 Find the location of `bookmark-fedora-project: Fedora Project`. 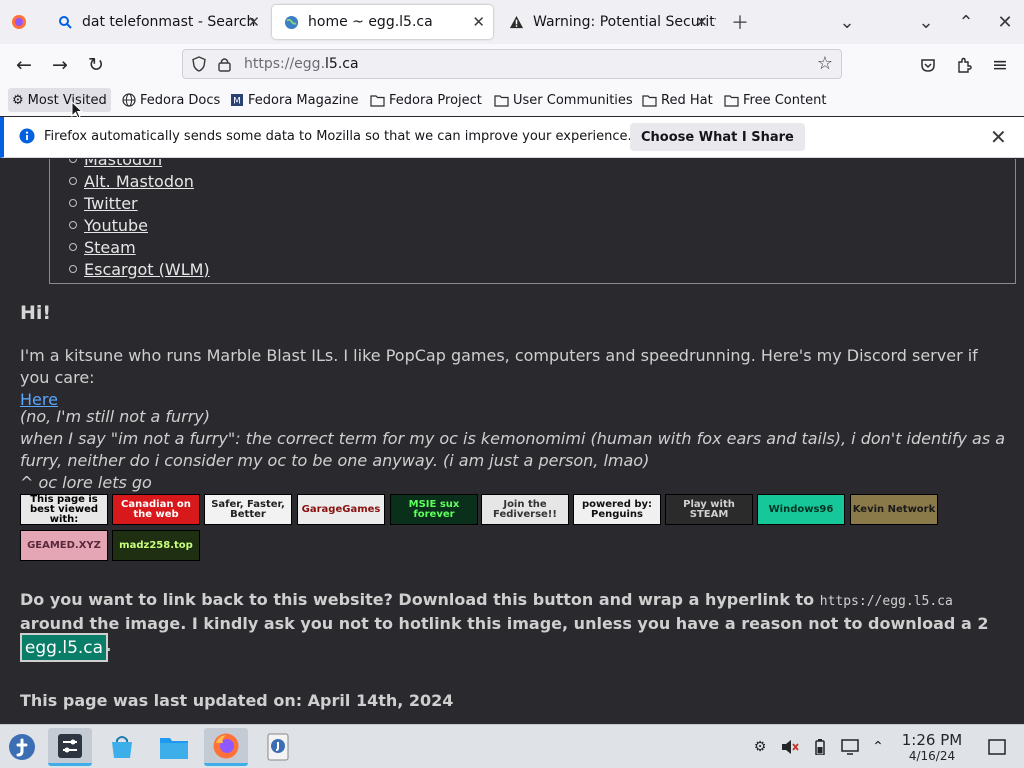

bookmark-fedora-project: Fedora Project is located at coordinates (426, 100).